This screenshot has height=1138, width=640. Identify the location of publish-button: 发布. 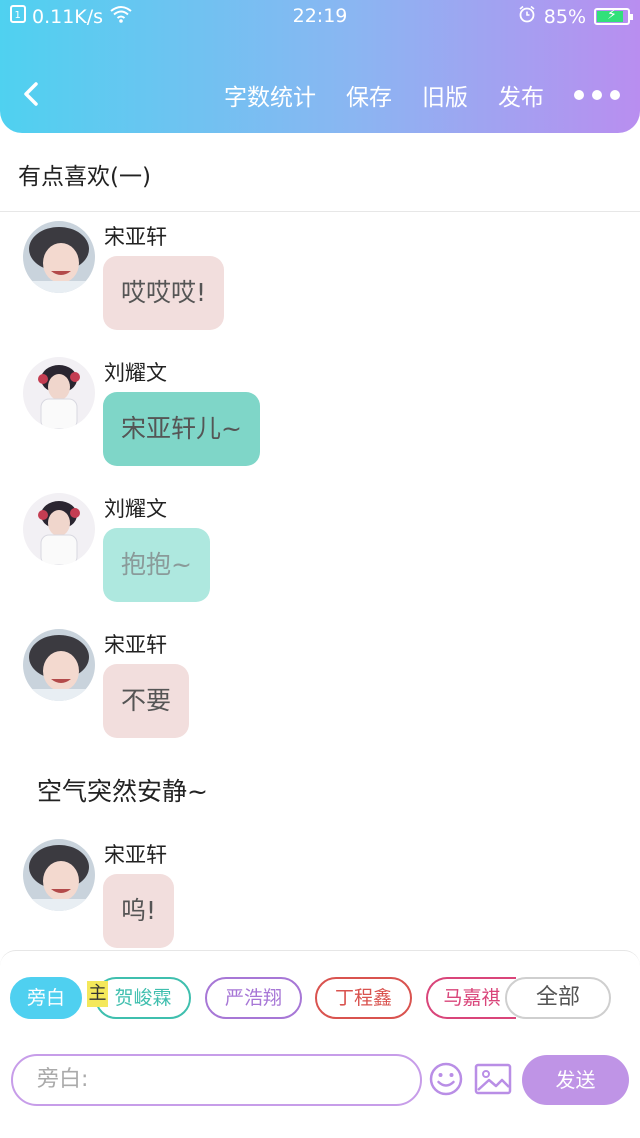
(521, 95).